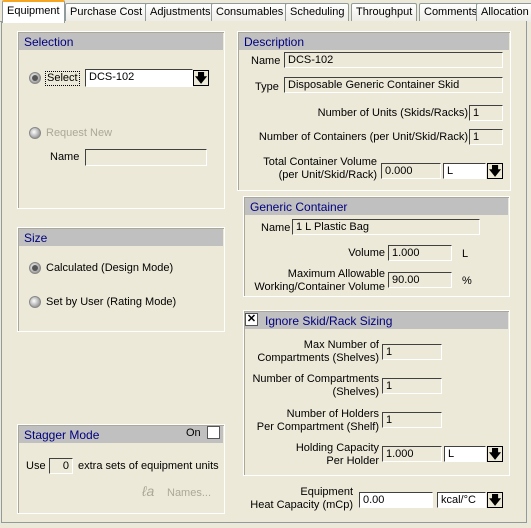  I want to click on stagger-on-checkbox, so click(213, 432).